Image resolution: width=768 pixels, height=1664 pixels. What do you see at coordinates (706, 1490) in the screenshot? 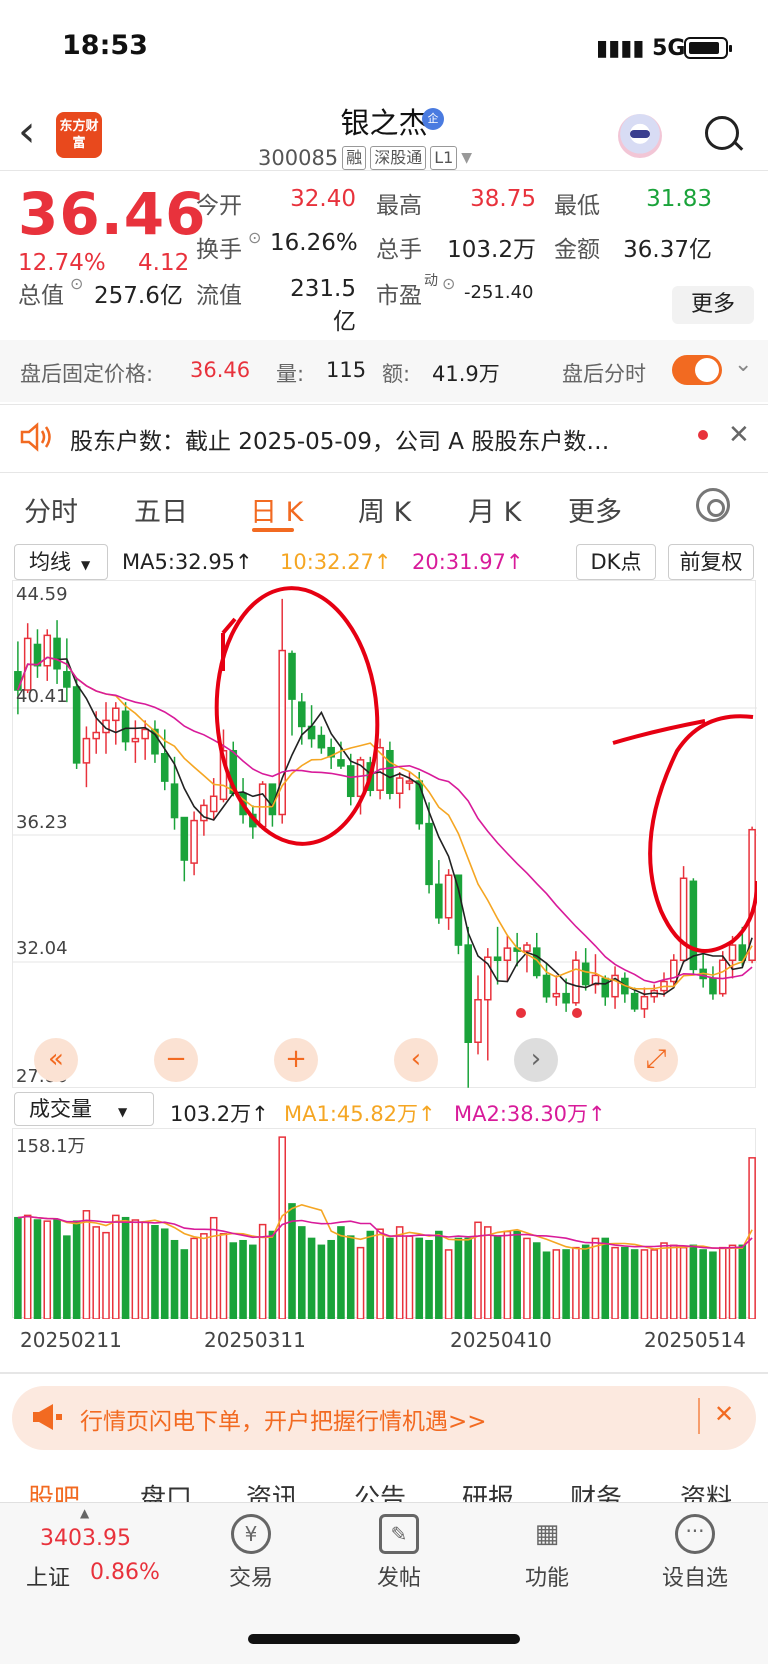
I see `subtab-profile: 资料` at bounding box center [706, 1490].